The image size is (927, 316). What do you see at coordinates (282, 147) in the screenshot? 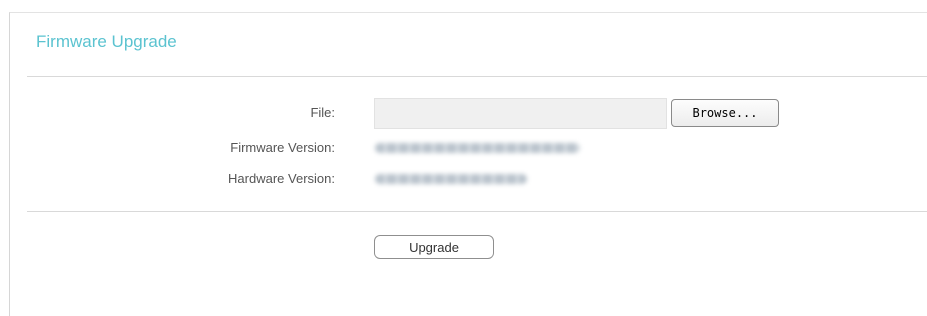
I see `firmware-version-label: Firmware Version:` at bounding box center [282, 147].